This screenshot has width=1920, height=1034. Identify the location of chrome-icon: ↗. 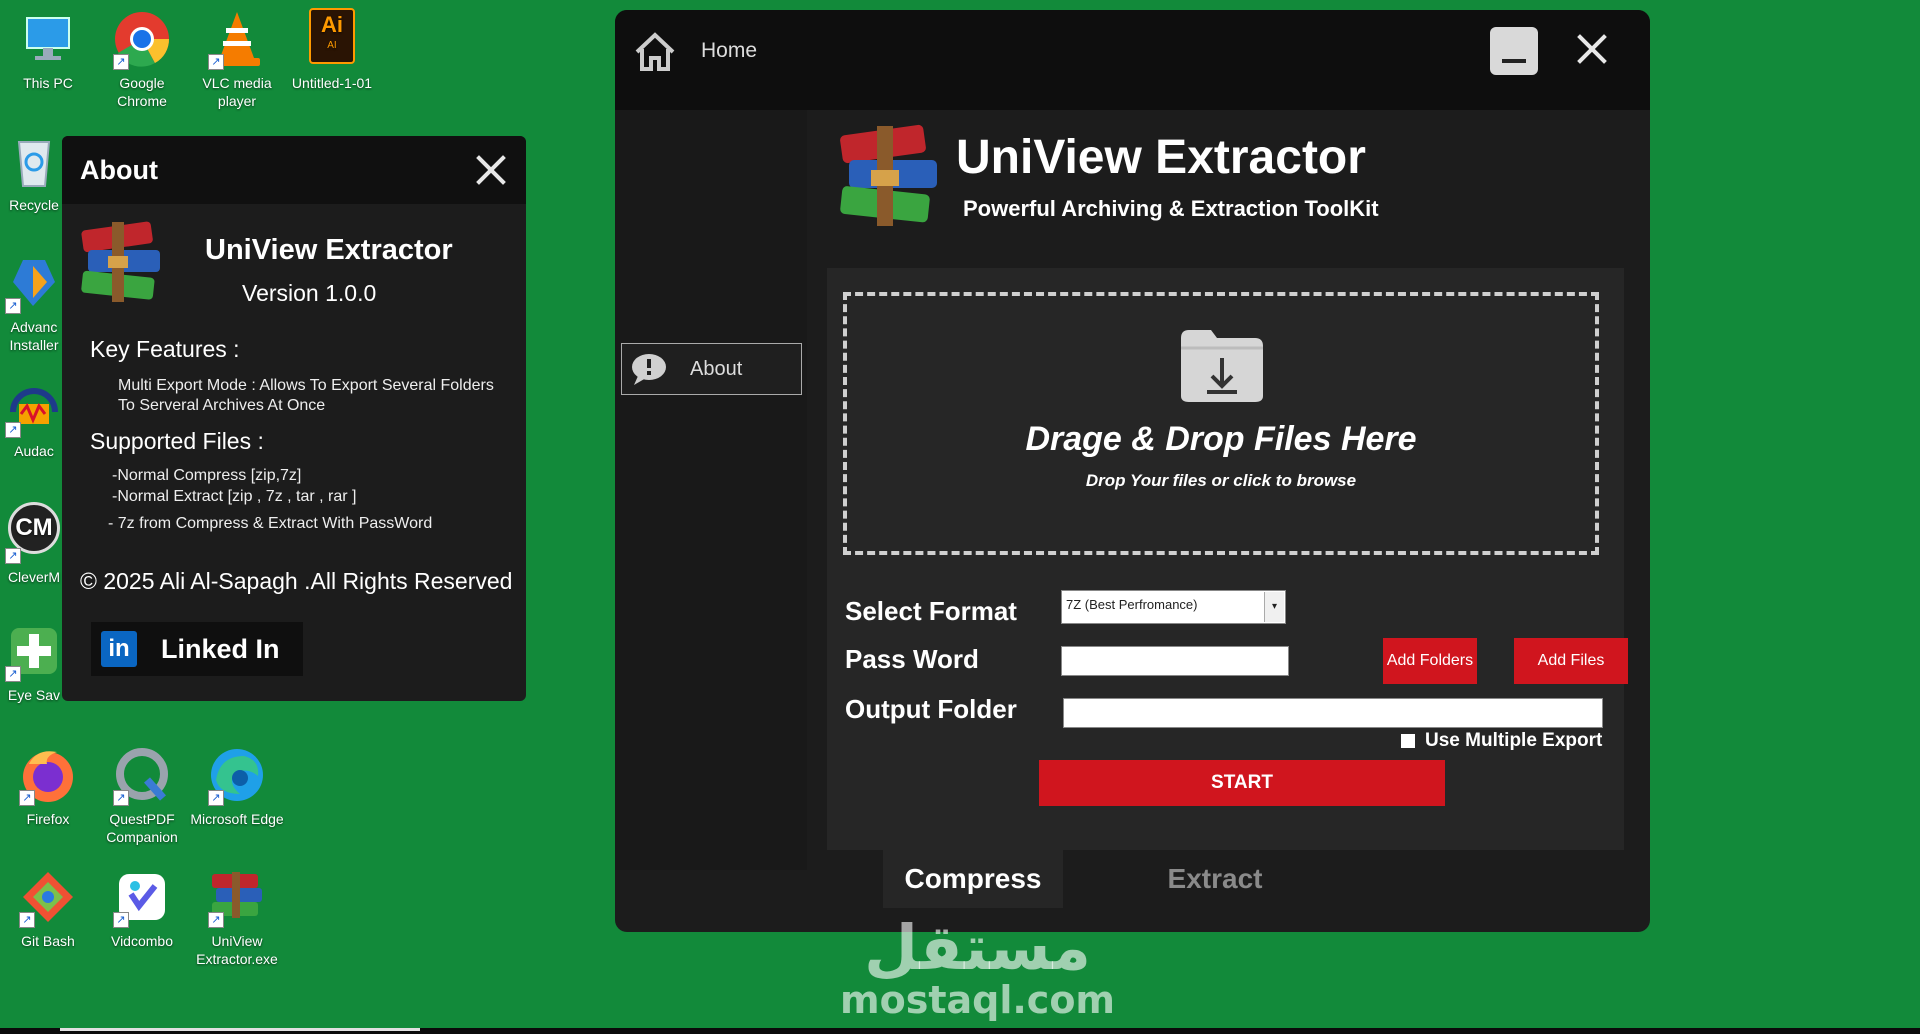
(142, 39).